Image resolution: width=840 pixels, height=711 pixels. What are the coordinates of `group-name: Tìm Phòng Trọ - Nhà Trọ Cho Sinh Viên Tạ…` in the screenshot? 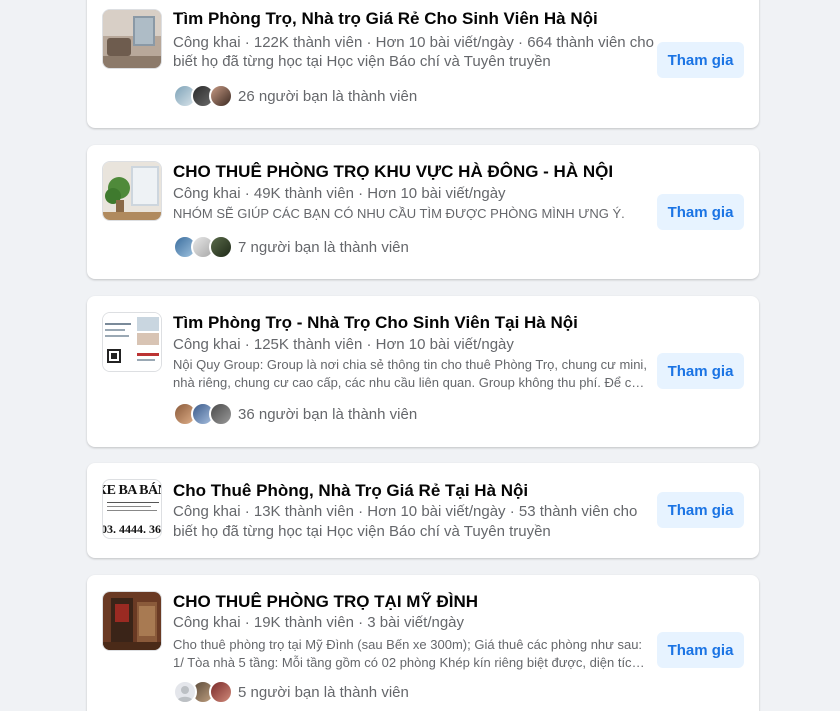 It's located at (375, 323).